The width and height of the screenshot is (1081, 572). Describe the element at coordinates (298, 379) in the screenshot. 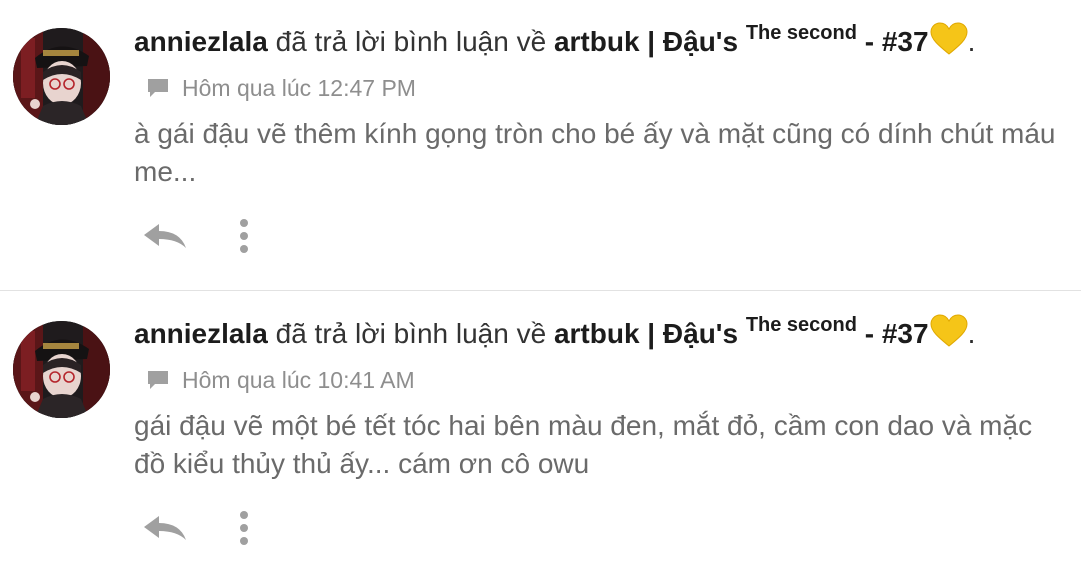

I see `timestamp: Hôm qua lúc 10:41 AM` at that location.